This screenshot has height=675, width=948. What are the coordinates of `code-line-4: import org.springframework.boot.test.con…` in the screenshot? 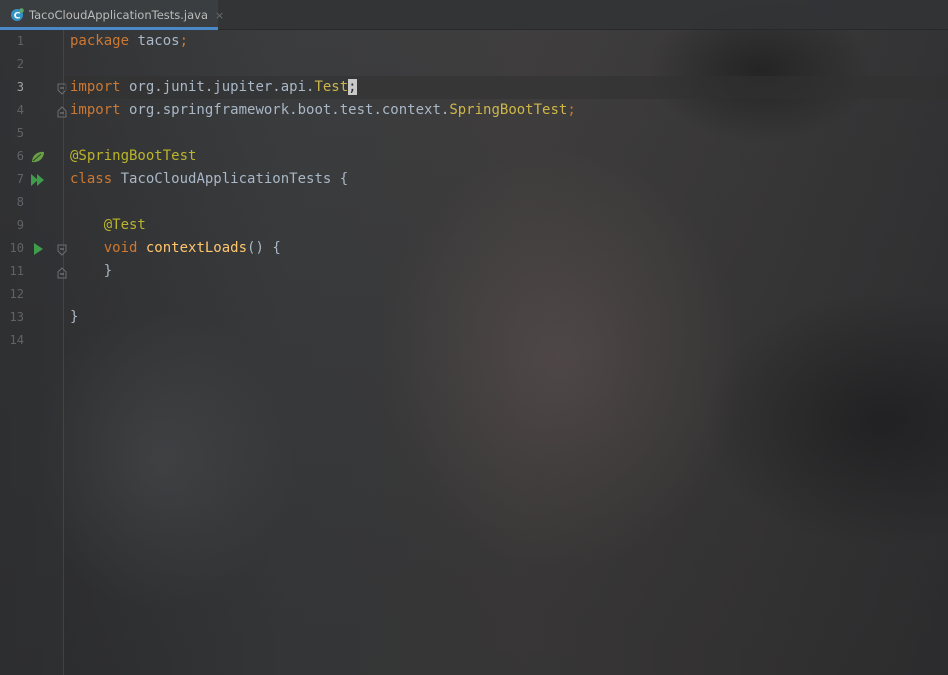 It's located at (323, 110).